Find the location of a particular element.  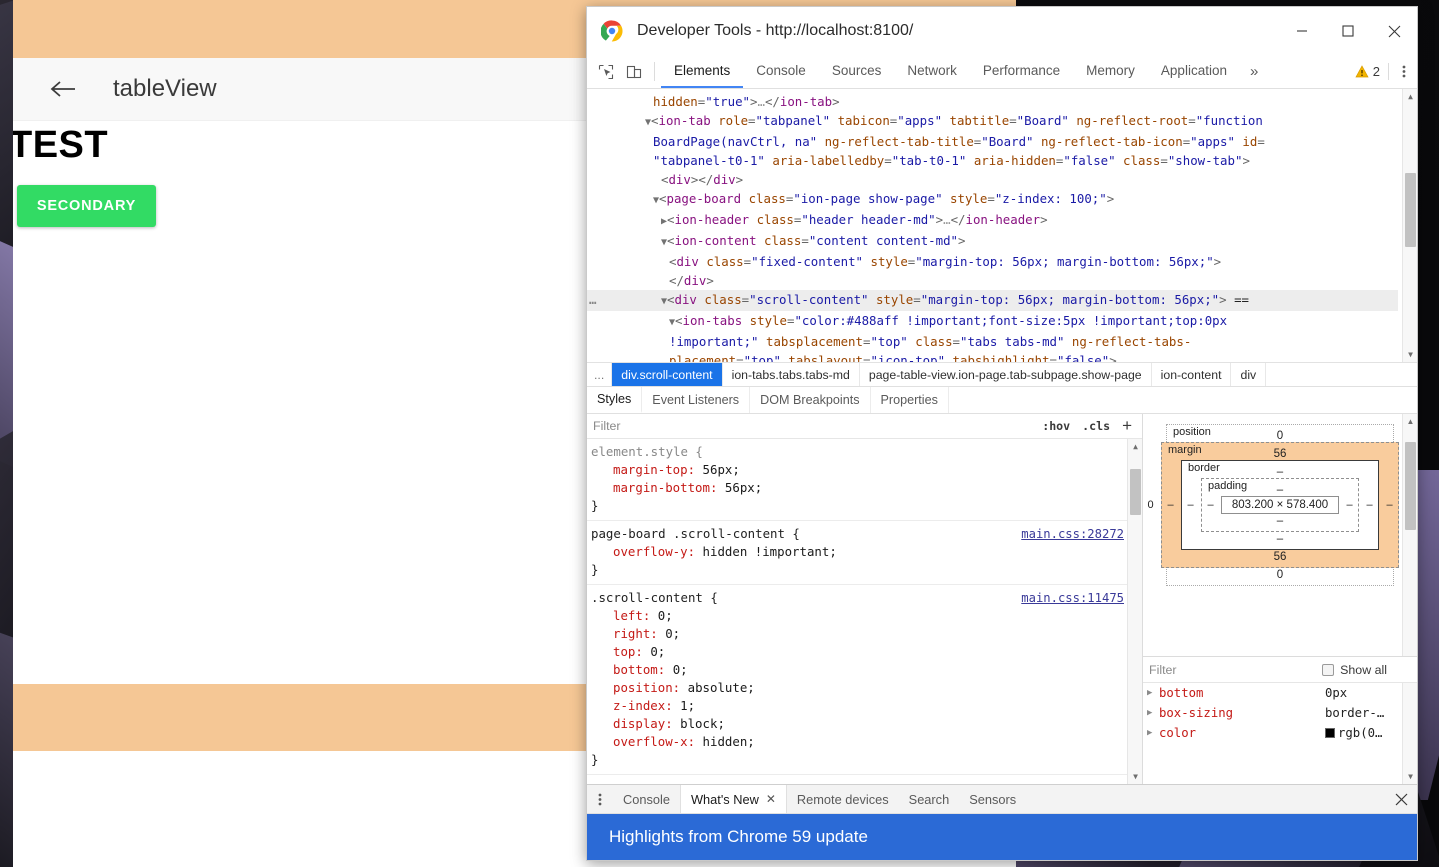

style-declaration: position: absolute; is located at coordinates (864, 688).